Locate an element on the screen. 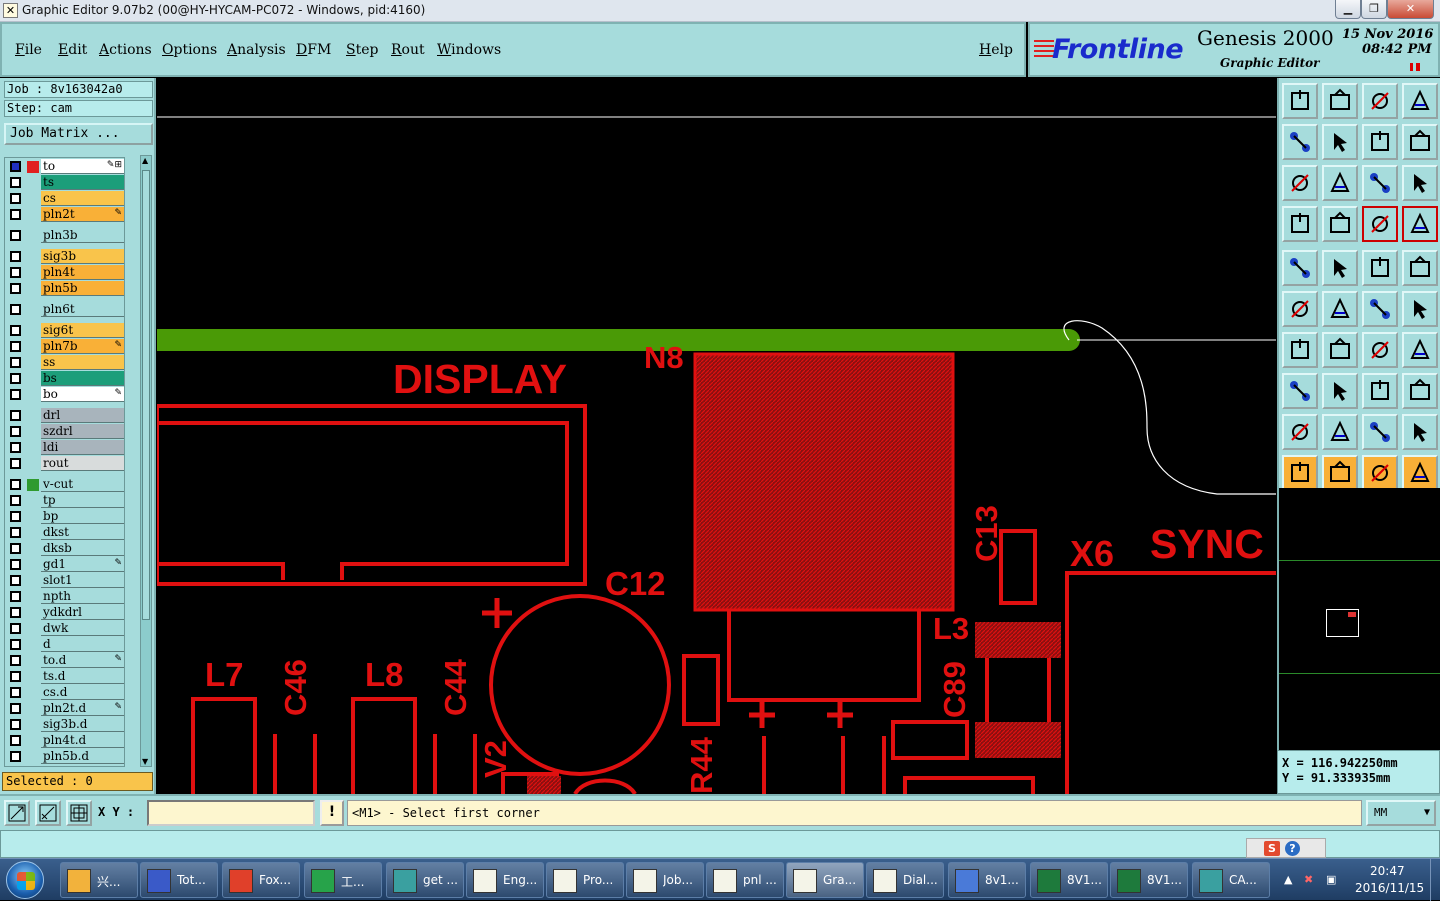 This screenshot has height=901, width=1440. layer-row: sig6t is located at coordinates (65, 330).